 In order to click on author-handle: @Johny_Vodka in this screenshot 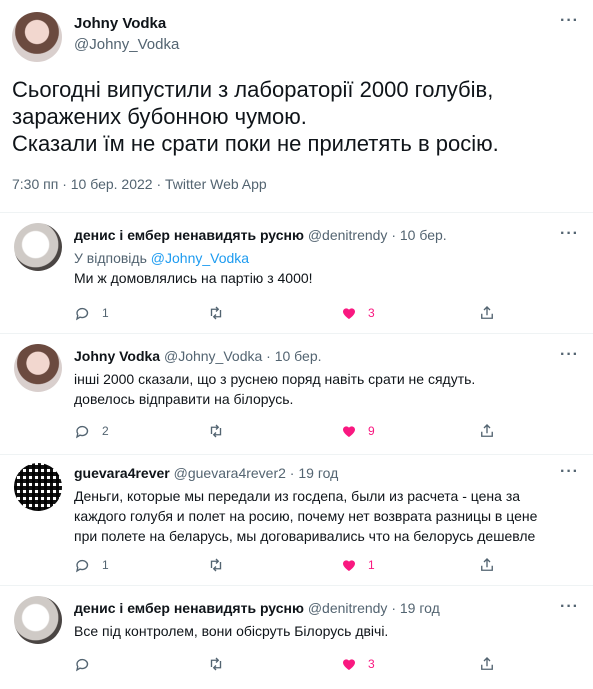, I will do `click(126, 44)`.